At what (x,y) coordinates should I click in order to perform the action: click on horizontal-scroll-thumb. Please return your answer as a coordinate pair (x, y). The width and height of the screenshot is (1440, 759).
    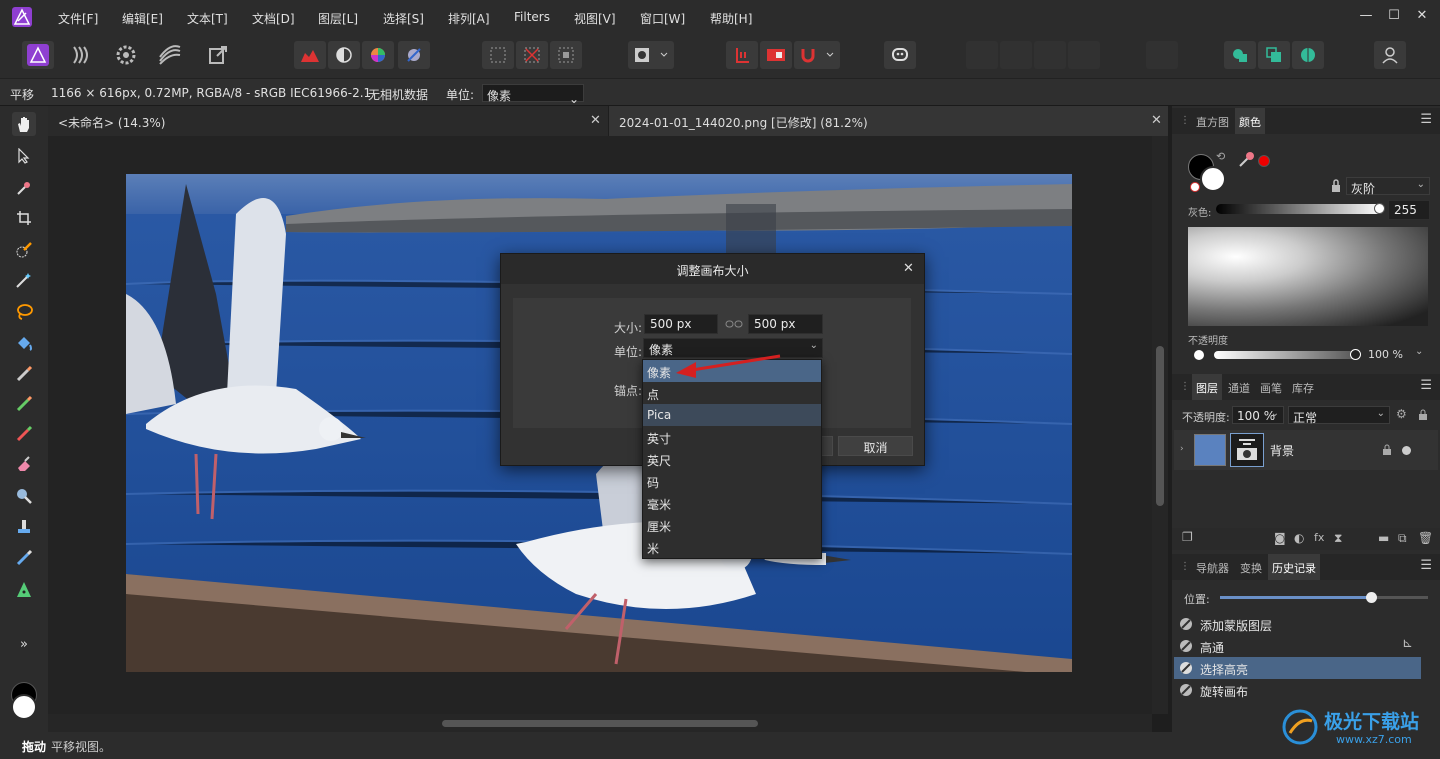
    Looking at the image, I should click on (600, 723).